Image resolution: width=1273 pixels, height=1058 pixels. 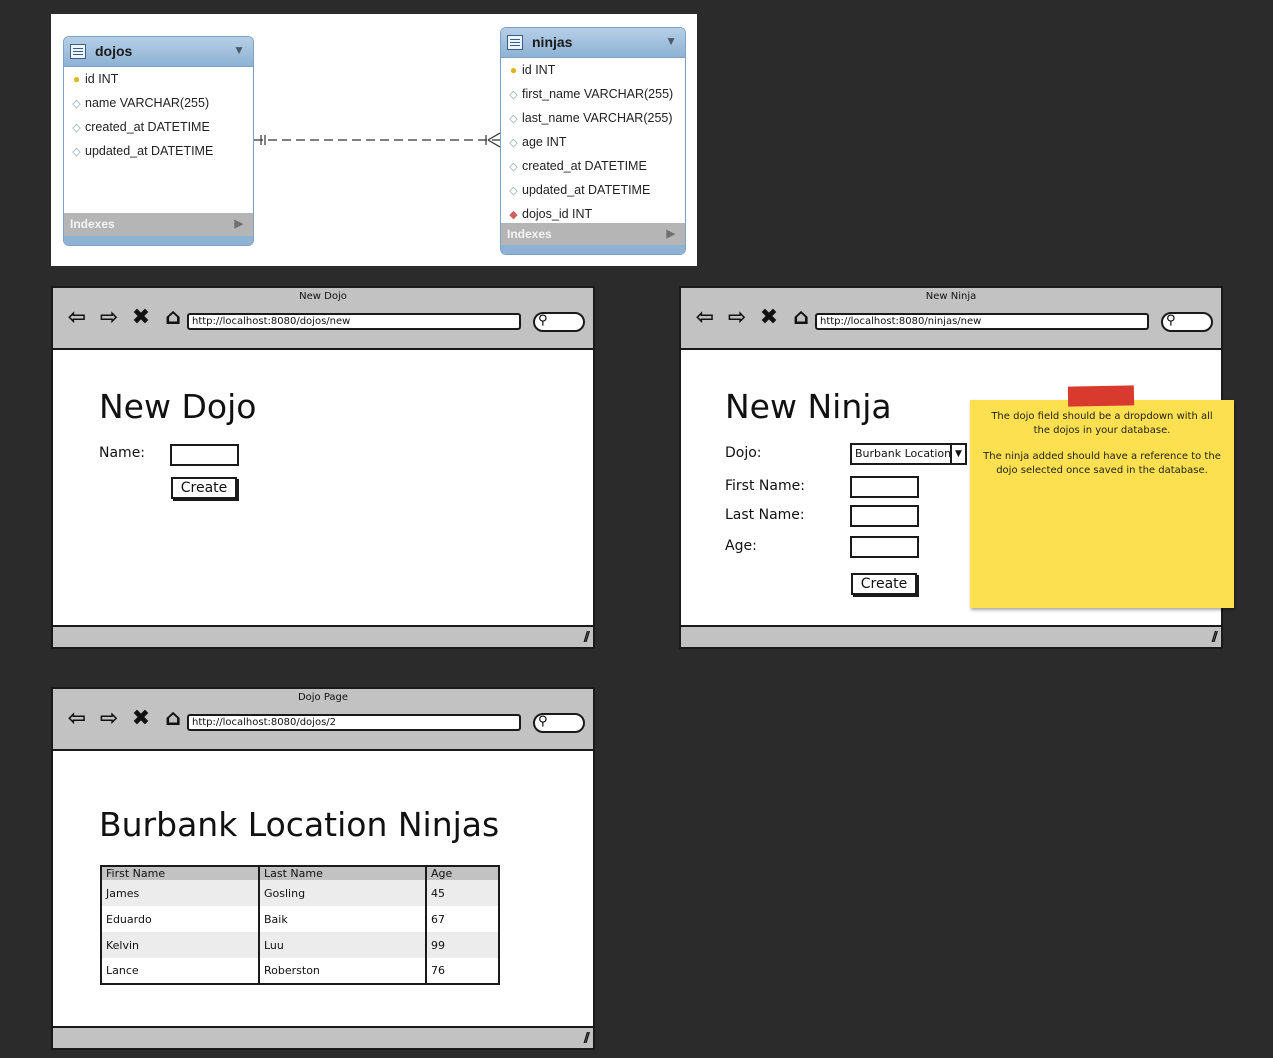 I want to click on table-cell: 76, so click(x=462, y=971).